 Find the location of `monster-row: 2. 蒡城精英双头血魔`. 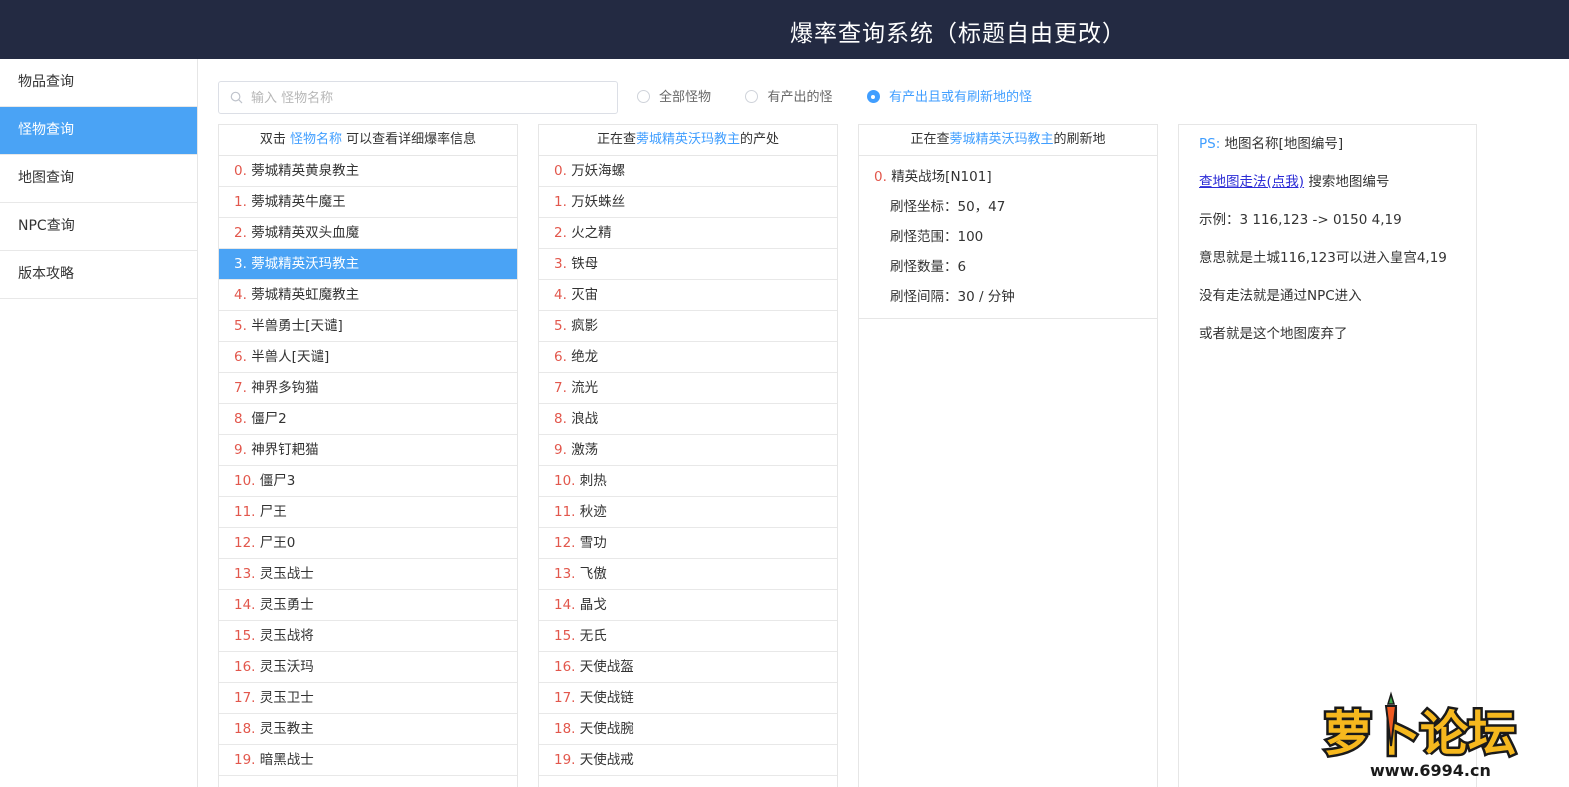

monster-row: 2. 蒡城精英双头血魔 is located at coordinates (368, 233).